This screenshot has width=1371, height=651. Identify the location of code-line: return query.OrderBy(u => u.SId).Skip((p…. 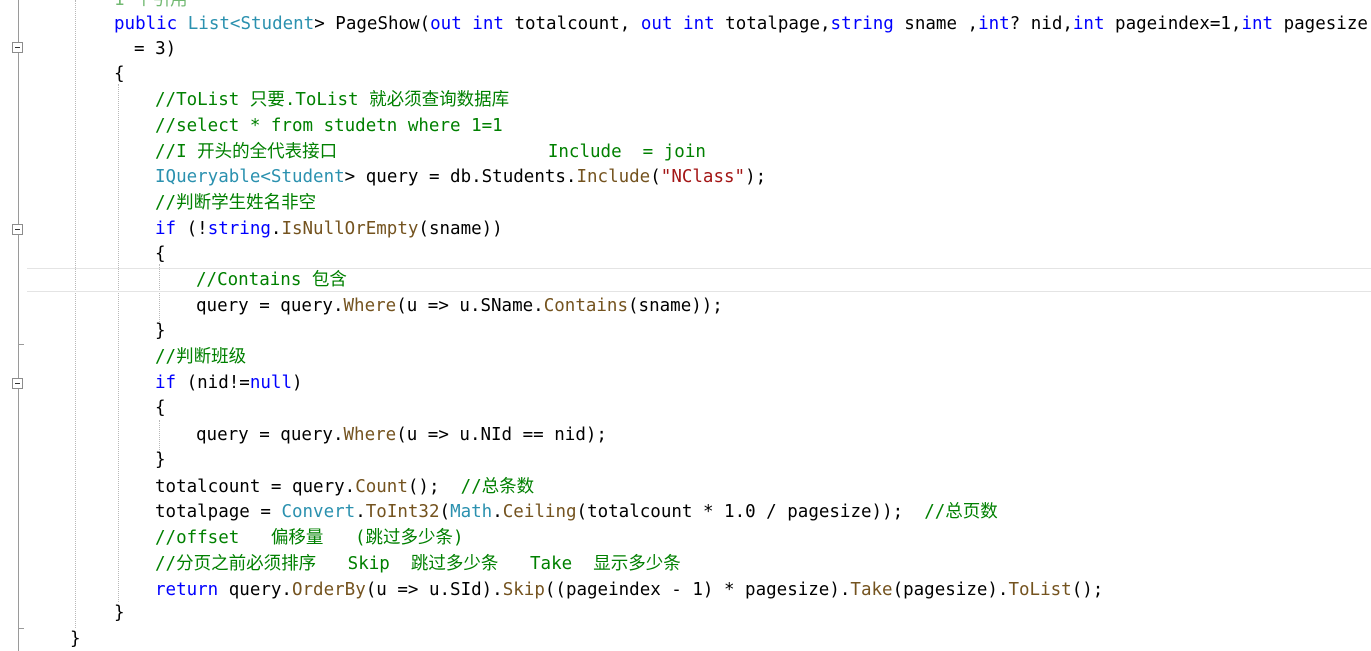
(629, 590).